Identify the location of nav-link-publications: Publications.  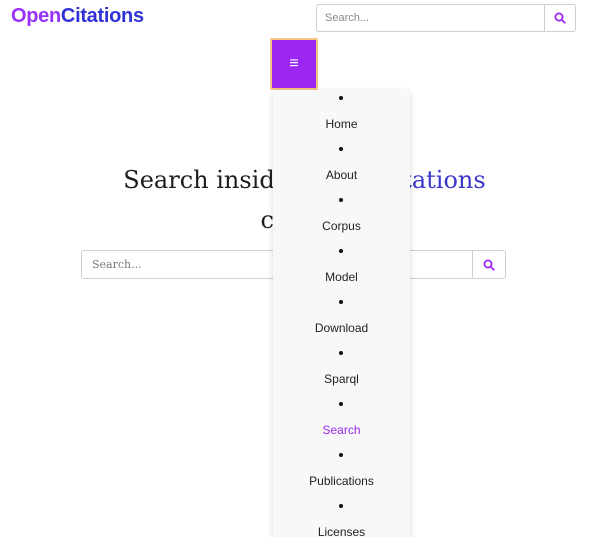
(341, 481).